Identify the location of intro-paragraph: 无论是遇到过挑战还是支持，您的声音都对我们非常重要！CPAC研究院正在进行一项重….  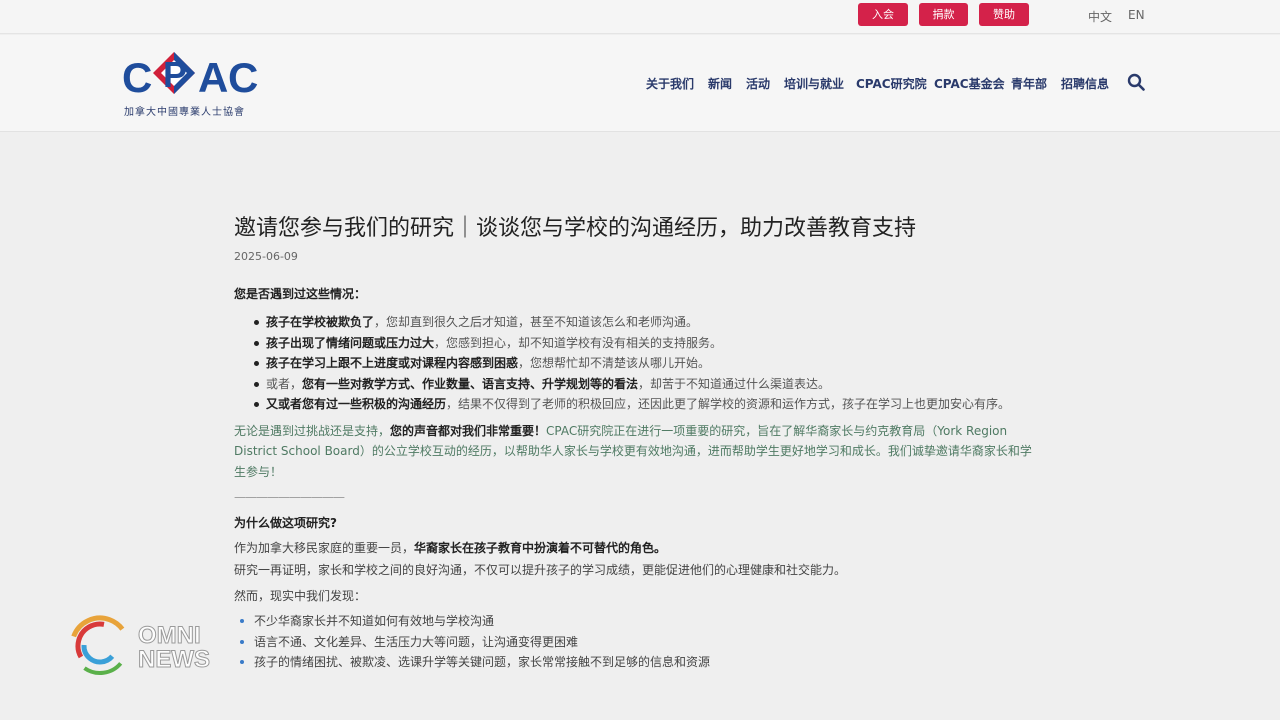
(633, 451).